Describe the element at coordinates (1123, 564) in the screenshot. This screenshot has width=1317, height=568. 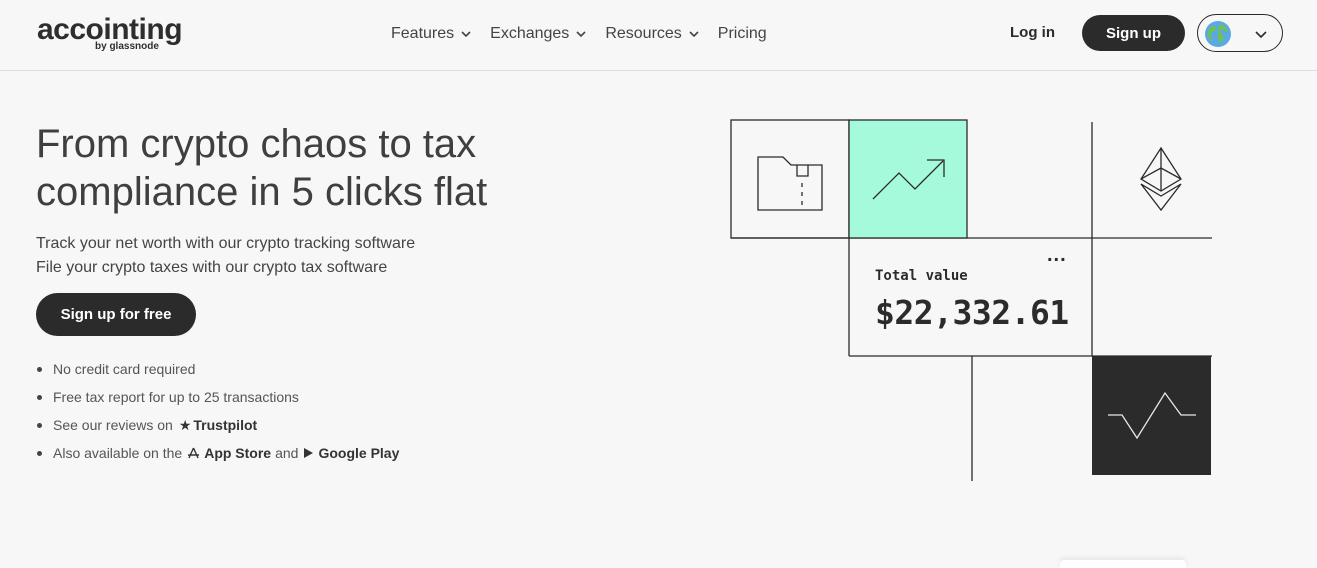
I see `floating-widget-edge` at that location.